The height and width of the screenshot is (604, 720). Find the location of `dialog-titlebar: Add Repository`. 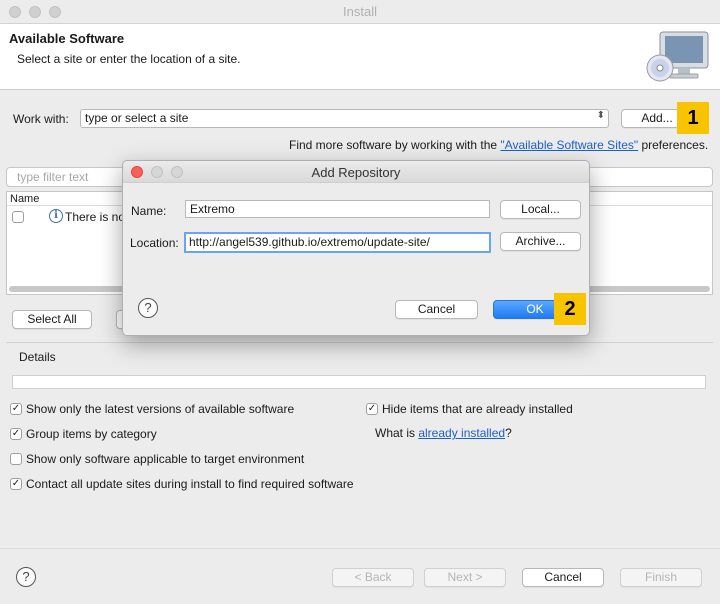

dialog-titlebar: Add Repository is located at coordinates (356, 172).